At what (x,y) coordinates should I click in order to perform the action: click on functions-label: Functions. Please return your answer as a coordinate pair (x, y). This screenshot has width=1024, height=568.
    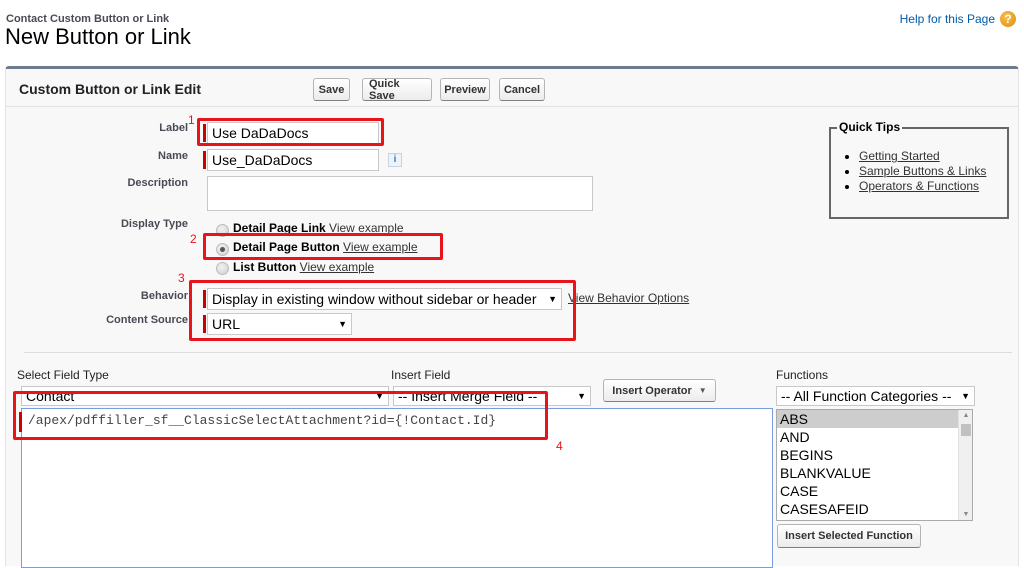
    Looking at the image, I should click on (802, 375).